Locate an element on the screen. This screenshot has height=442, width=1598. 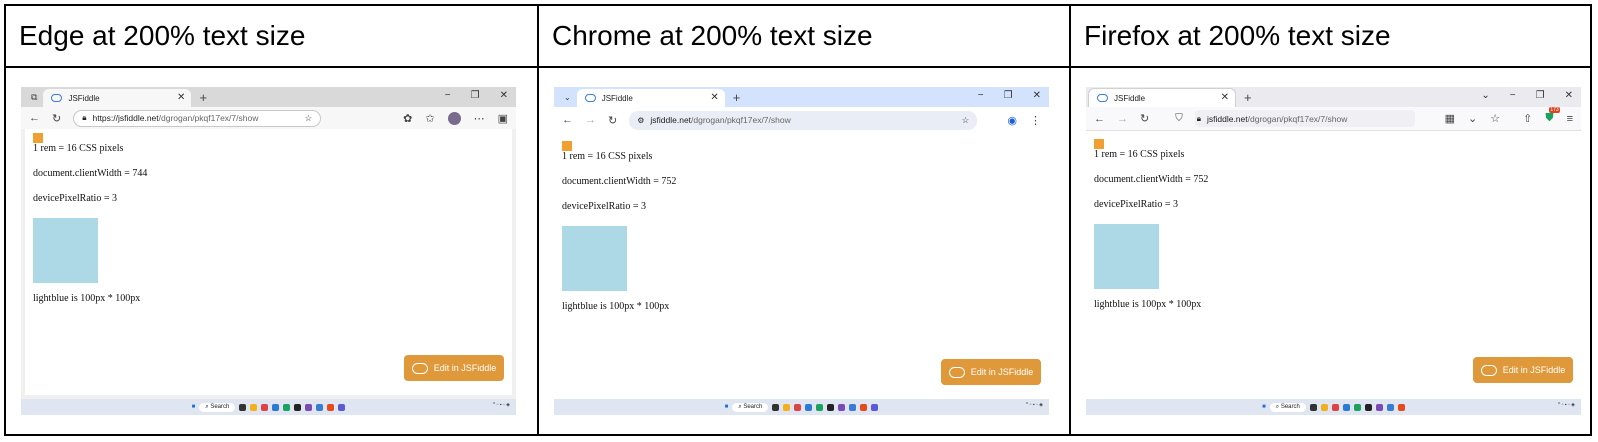
site-info-icon: ⚙ is located at coordinates (640, 120).